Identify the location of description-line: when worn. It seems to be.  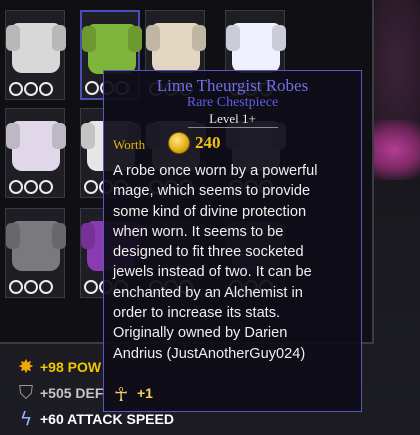
(198, 231).